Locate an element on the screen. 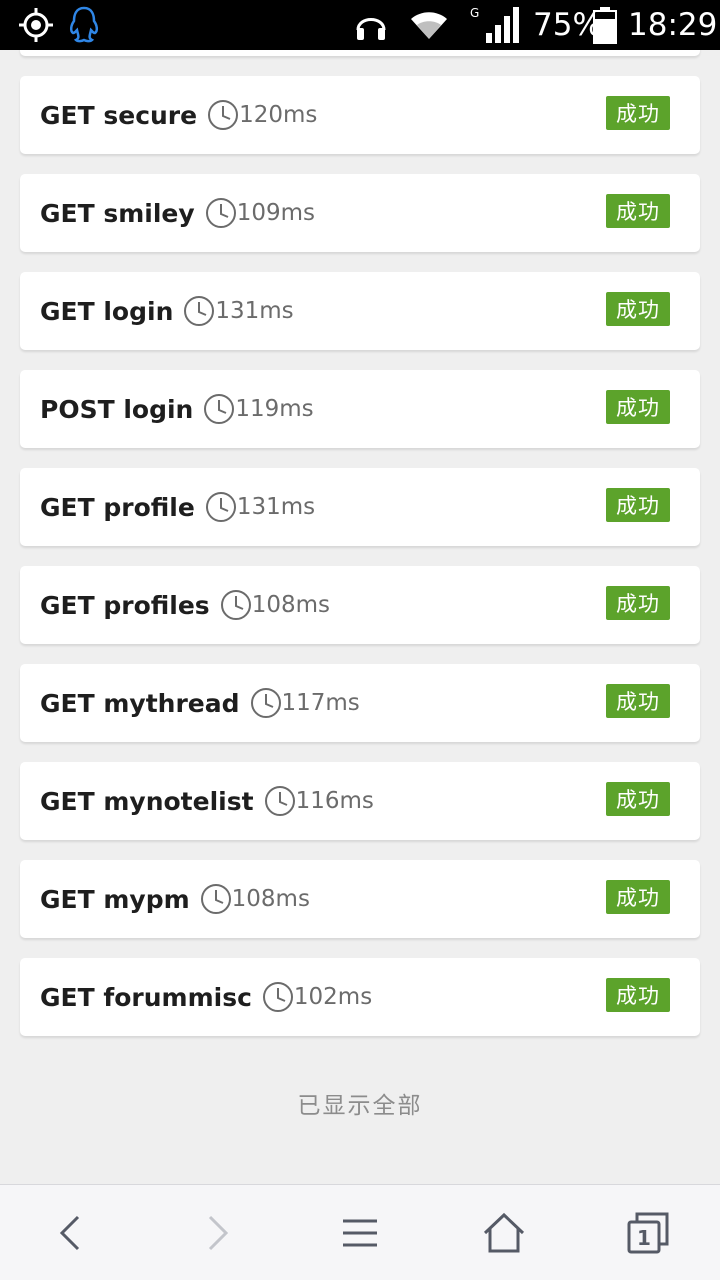 This screenshot has width=720, height=1280. tabs-button: 1 is located at coordinates (648, 1232).